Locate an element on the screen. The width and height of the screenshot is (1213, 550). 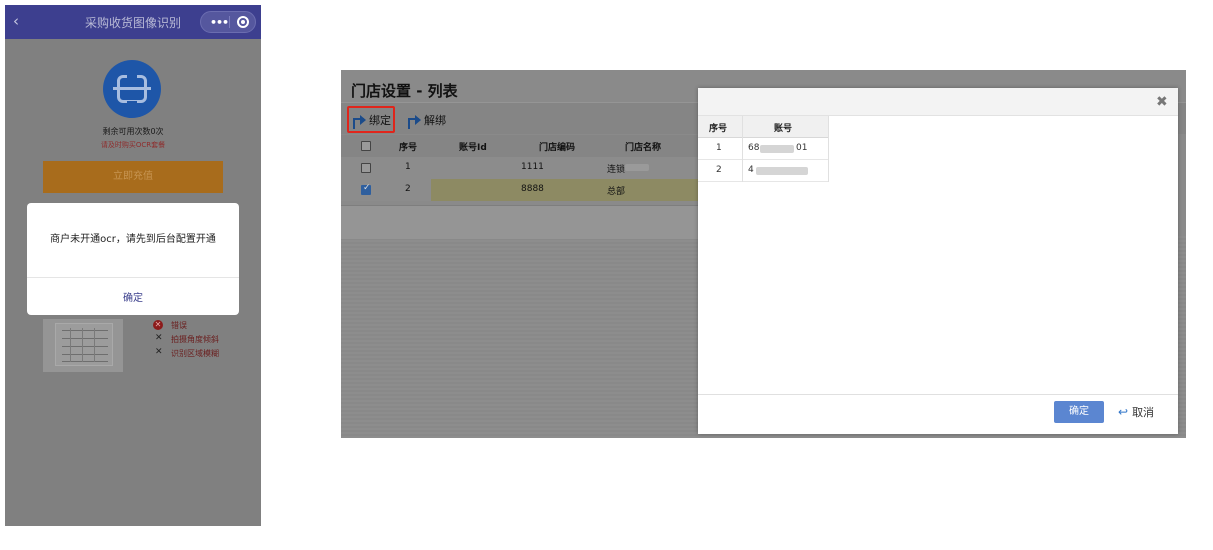
more-icon: ••• is located at coordinates (219, 22).